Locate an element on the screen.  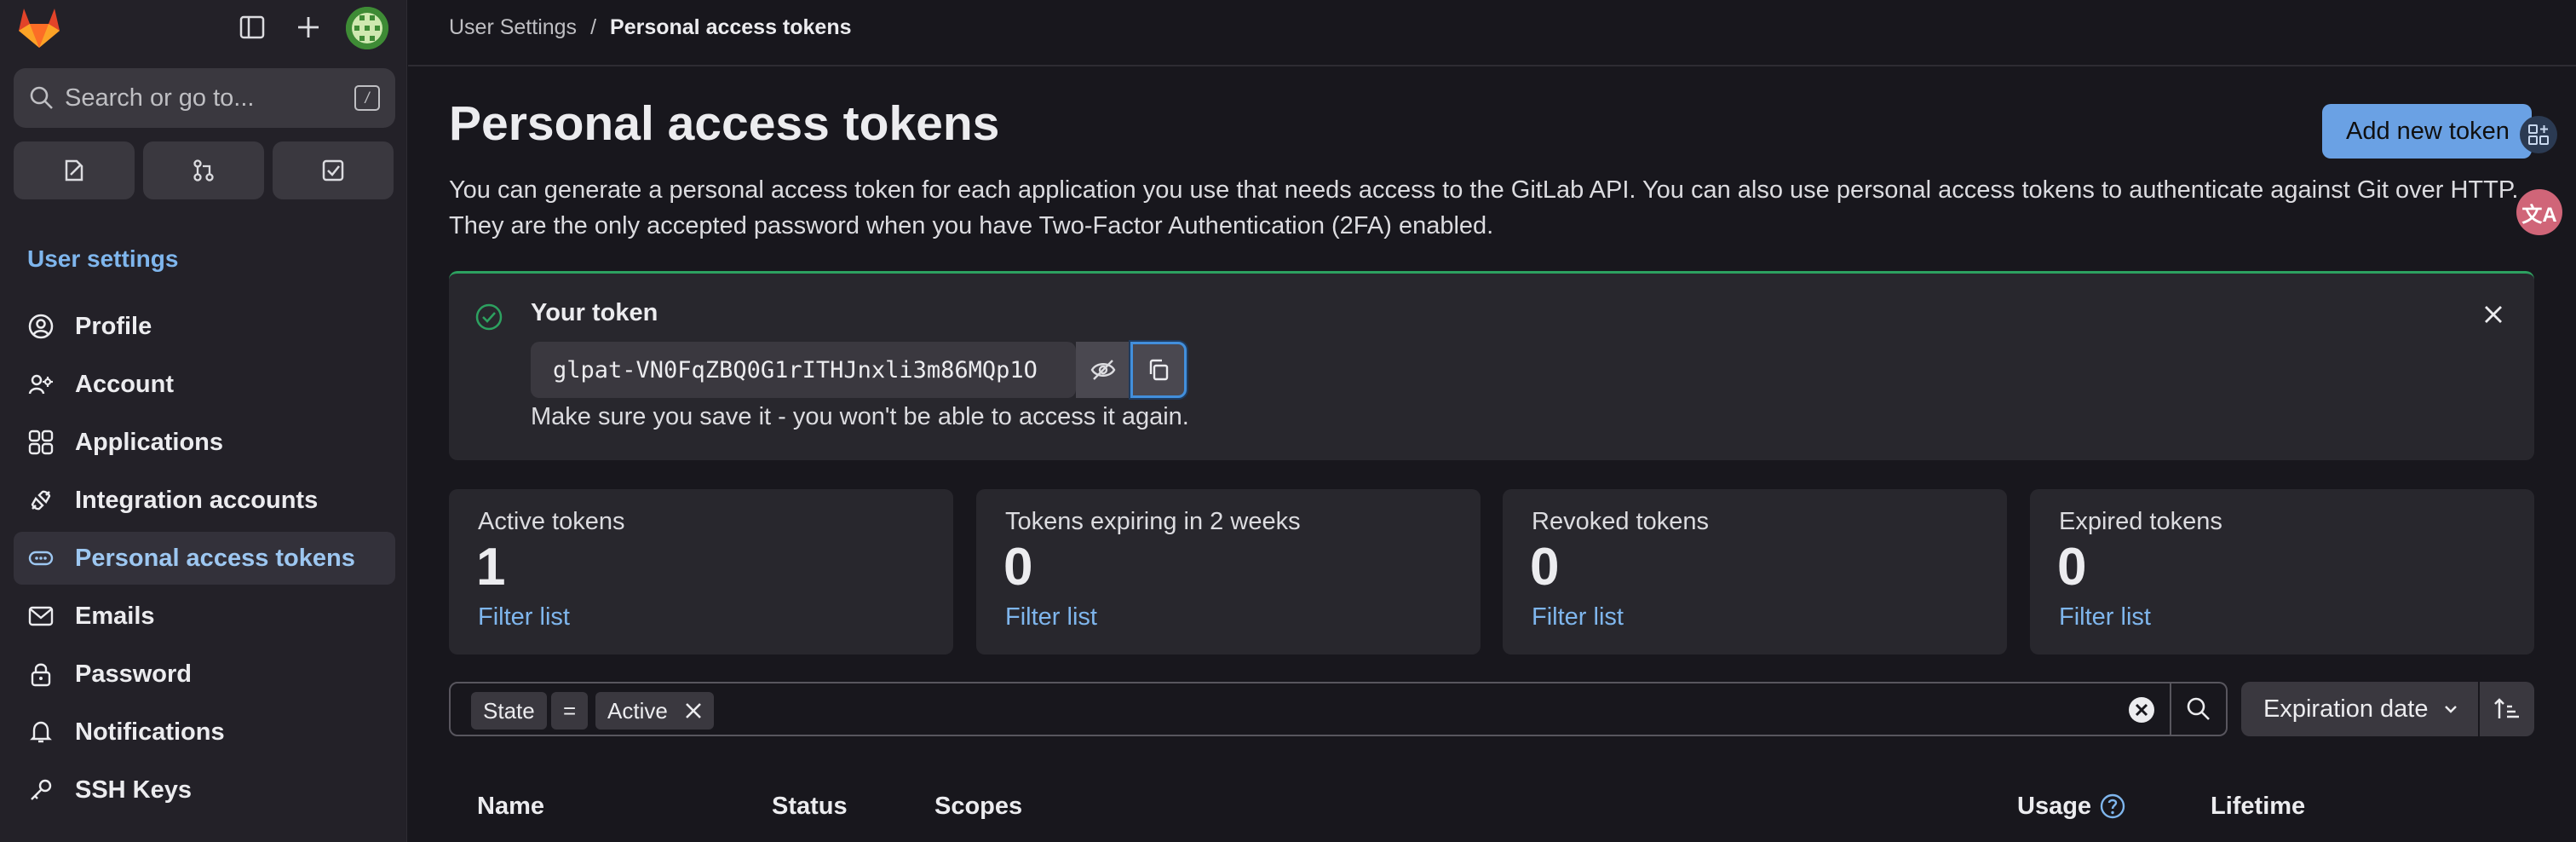
mail-icon is located at coordinates (41, 616).